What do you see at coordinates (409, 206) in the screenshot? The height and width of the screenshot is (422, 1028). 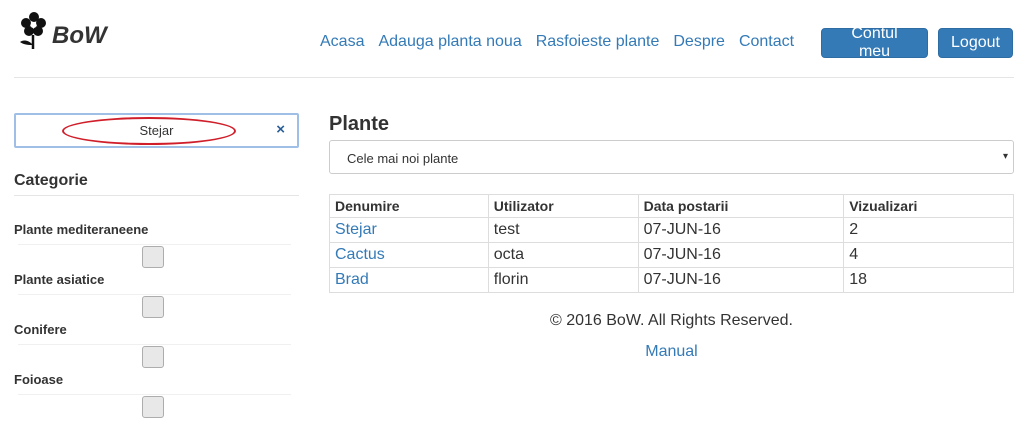 I see `column-header-name: Denumire` at bounding box center [409, 206].